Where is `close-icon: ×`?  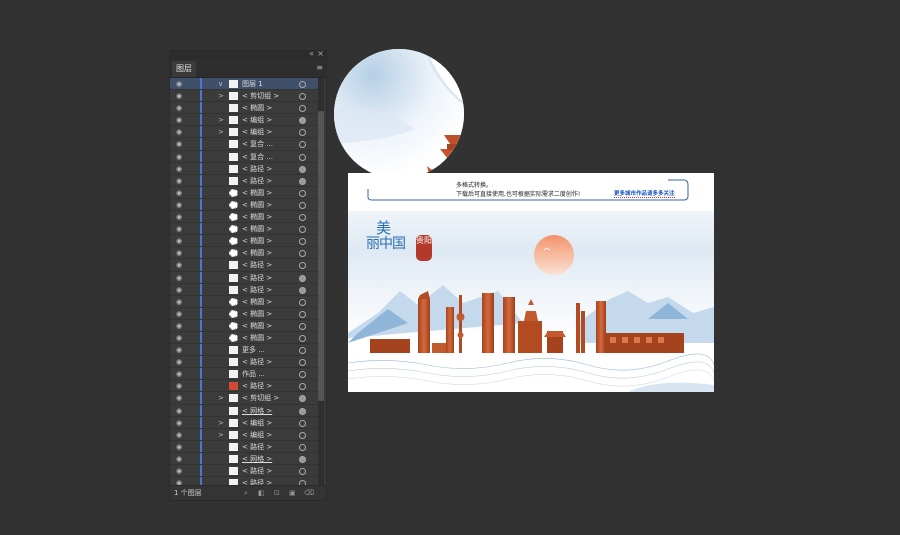
close-icon: × is located at coordinates (320, 53).